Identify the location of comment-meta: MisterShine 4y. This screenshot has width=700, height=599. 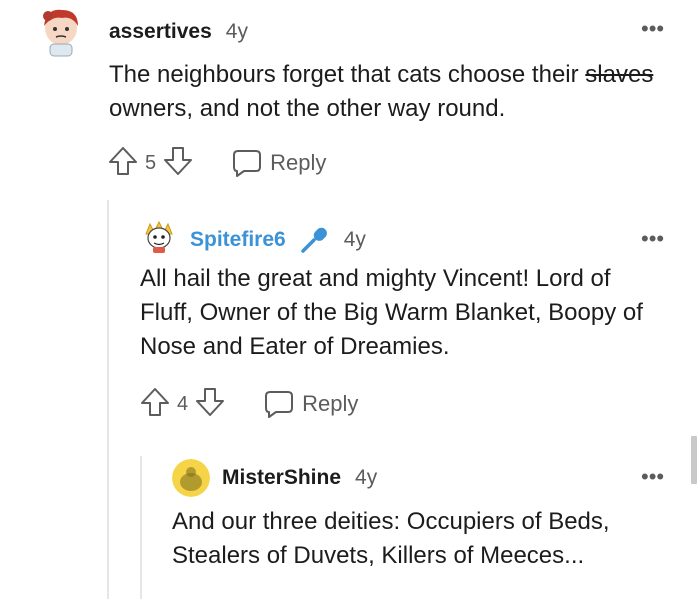
(299, 478).